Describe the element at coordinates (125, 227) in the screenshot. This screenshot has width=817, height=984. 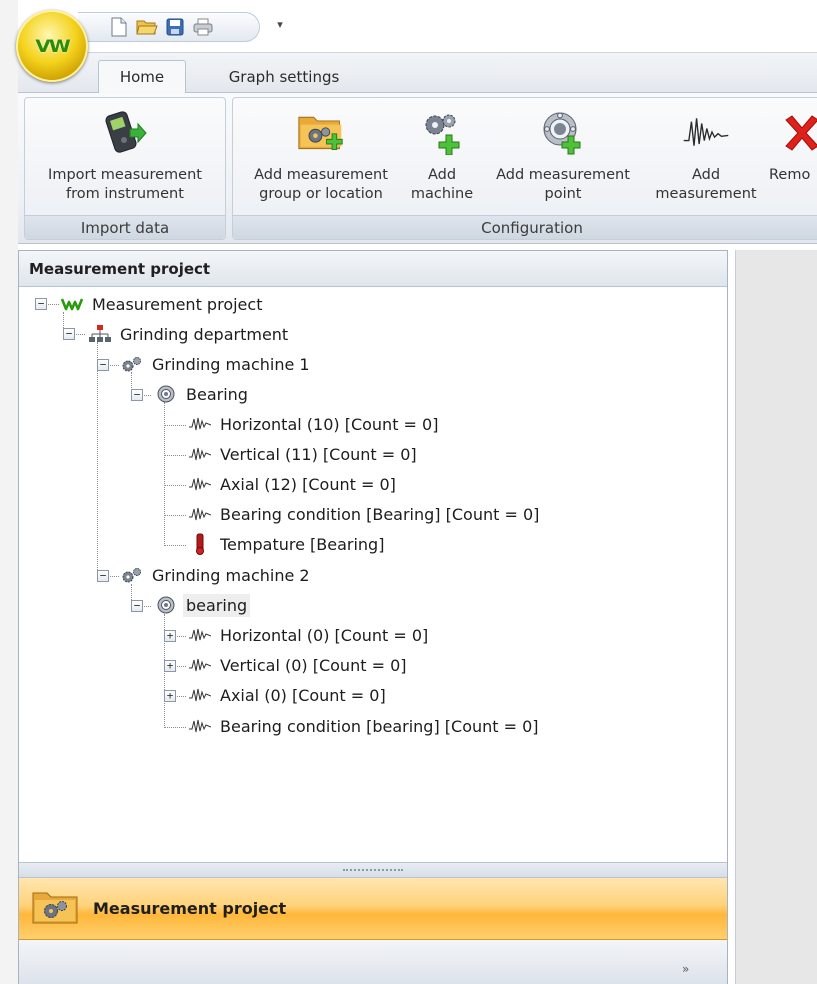
I see `group-caption: Import data` at that location.